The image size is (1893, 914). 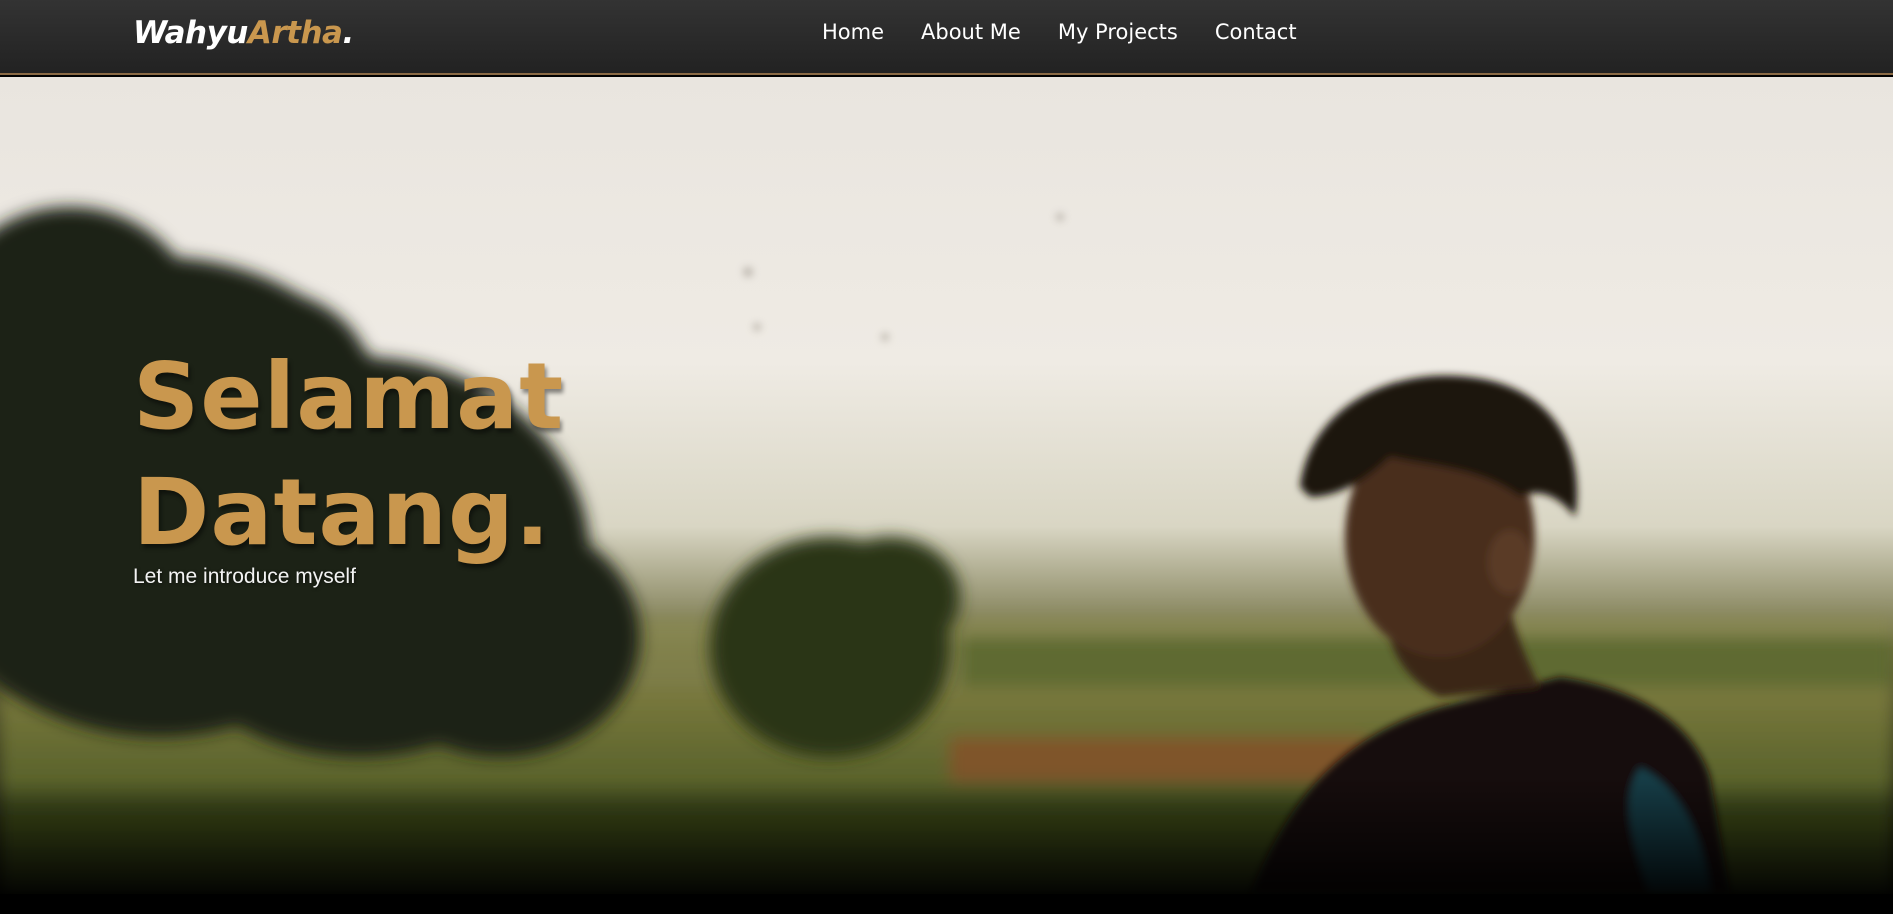 What do you see at coordinates (348, 455) in the screenshot?
I see `hero-title: Selamat Datang.` at bounding box center [348, 455].